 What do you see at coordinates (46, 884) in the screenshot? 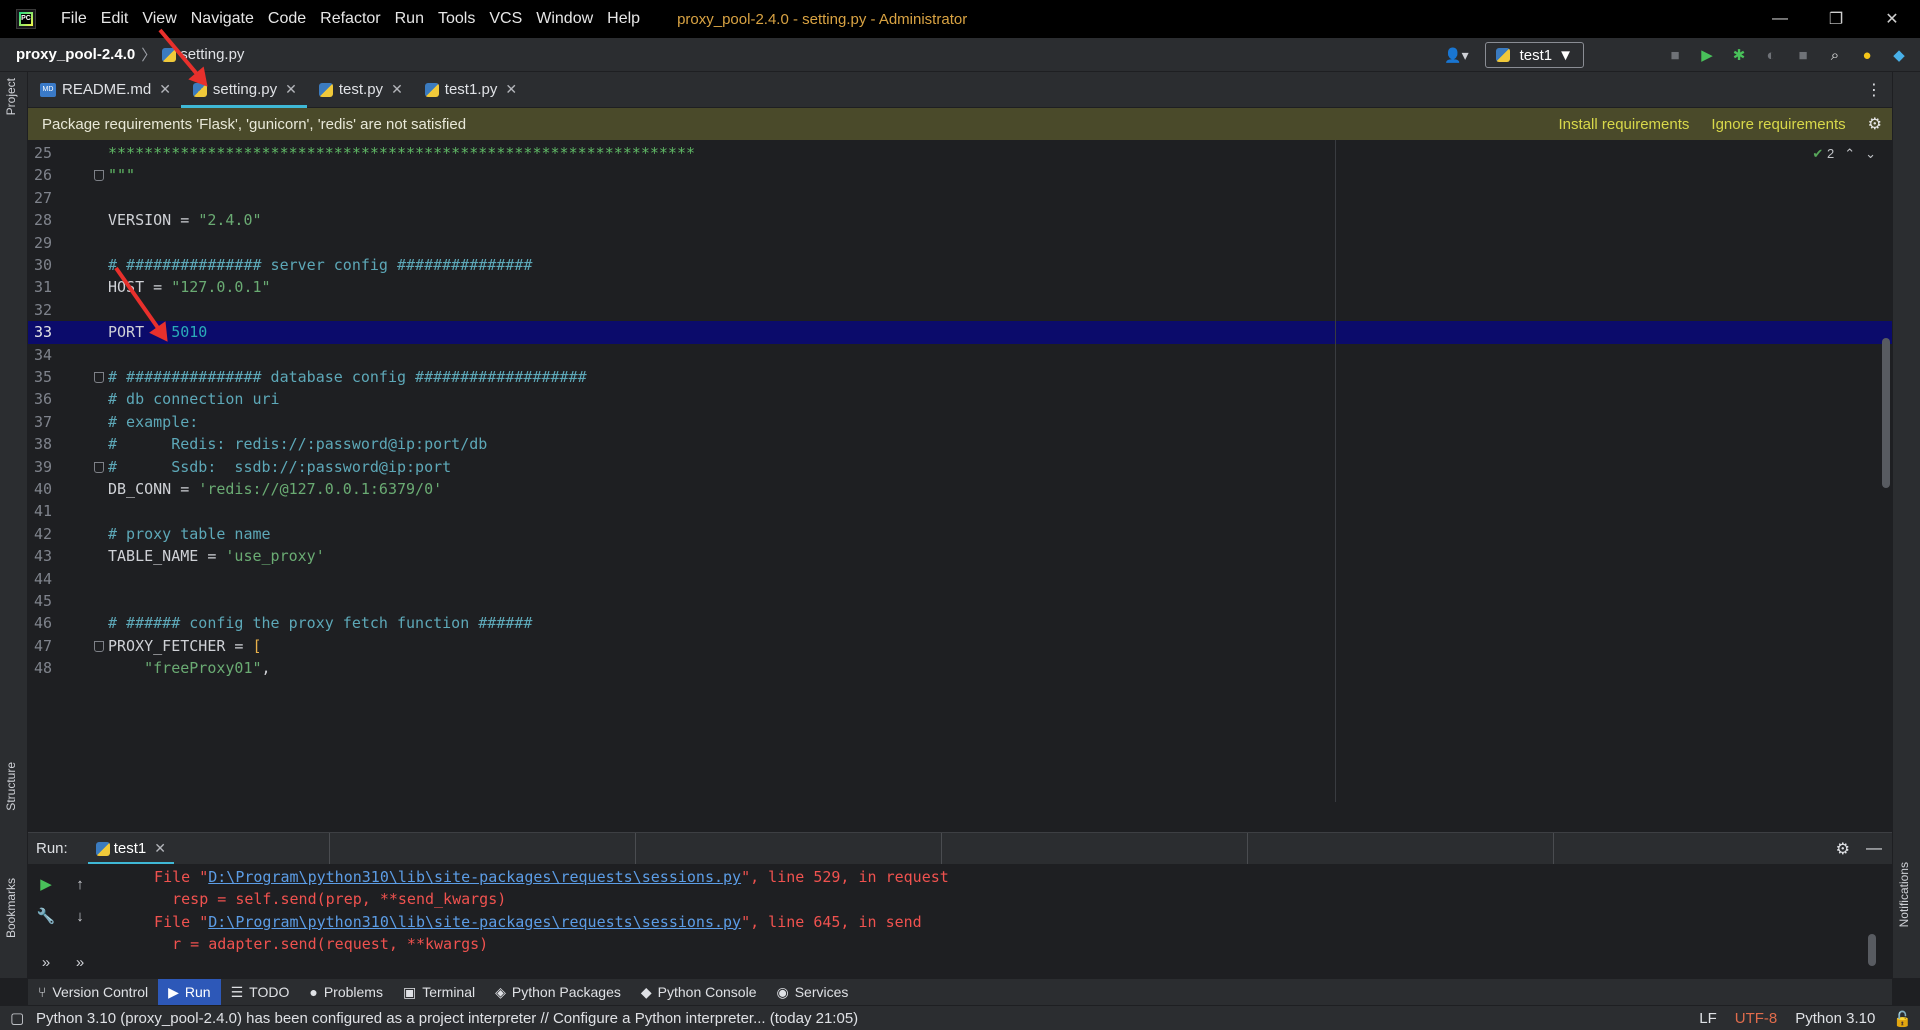
I see `rerun-icon: ▶` at bounding box center [46, 884].